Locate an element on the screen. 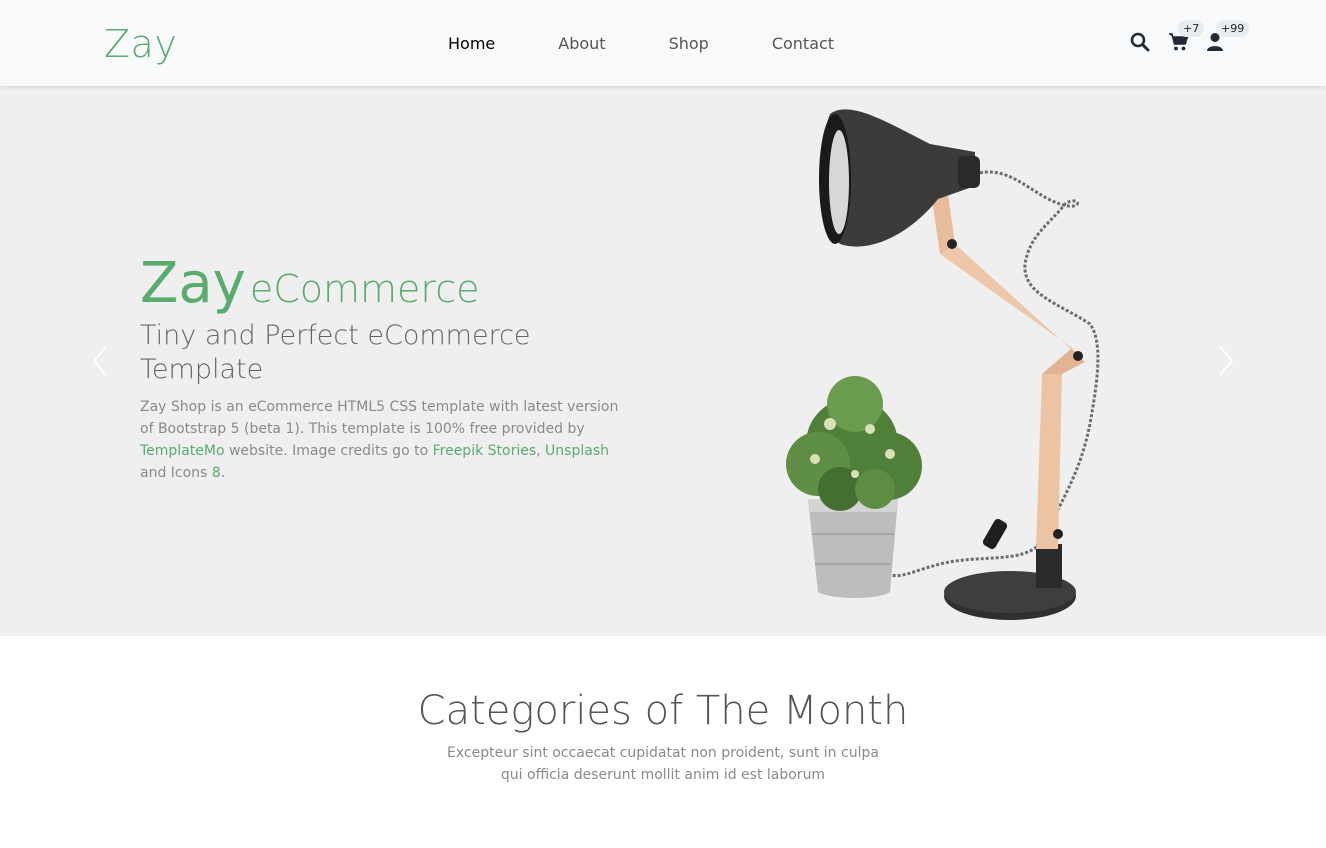  user-icon: +99 is located at coordinates (1228, 37).